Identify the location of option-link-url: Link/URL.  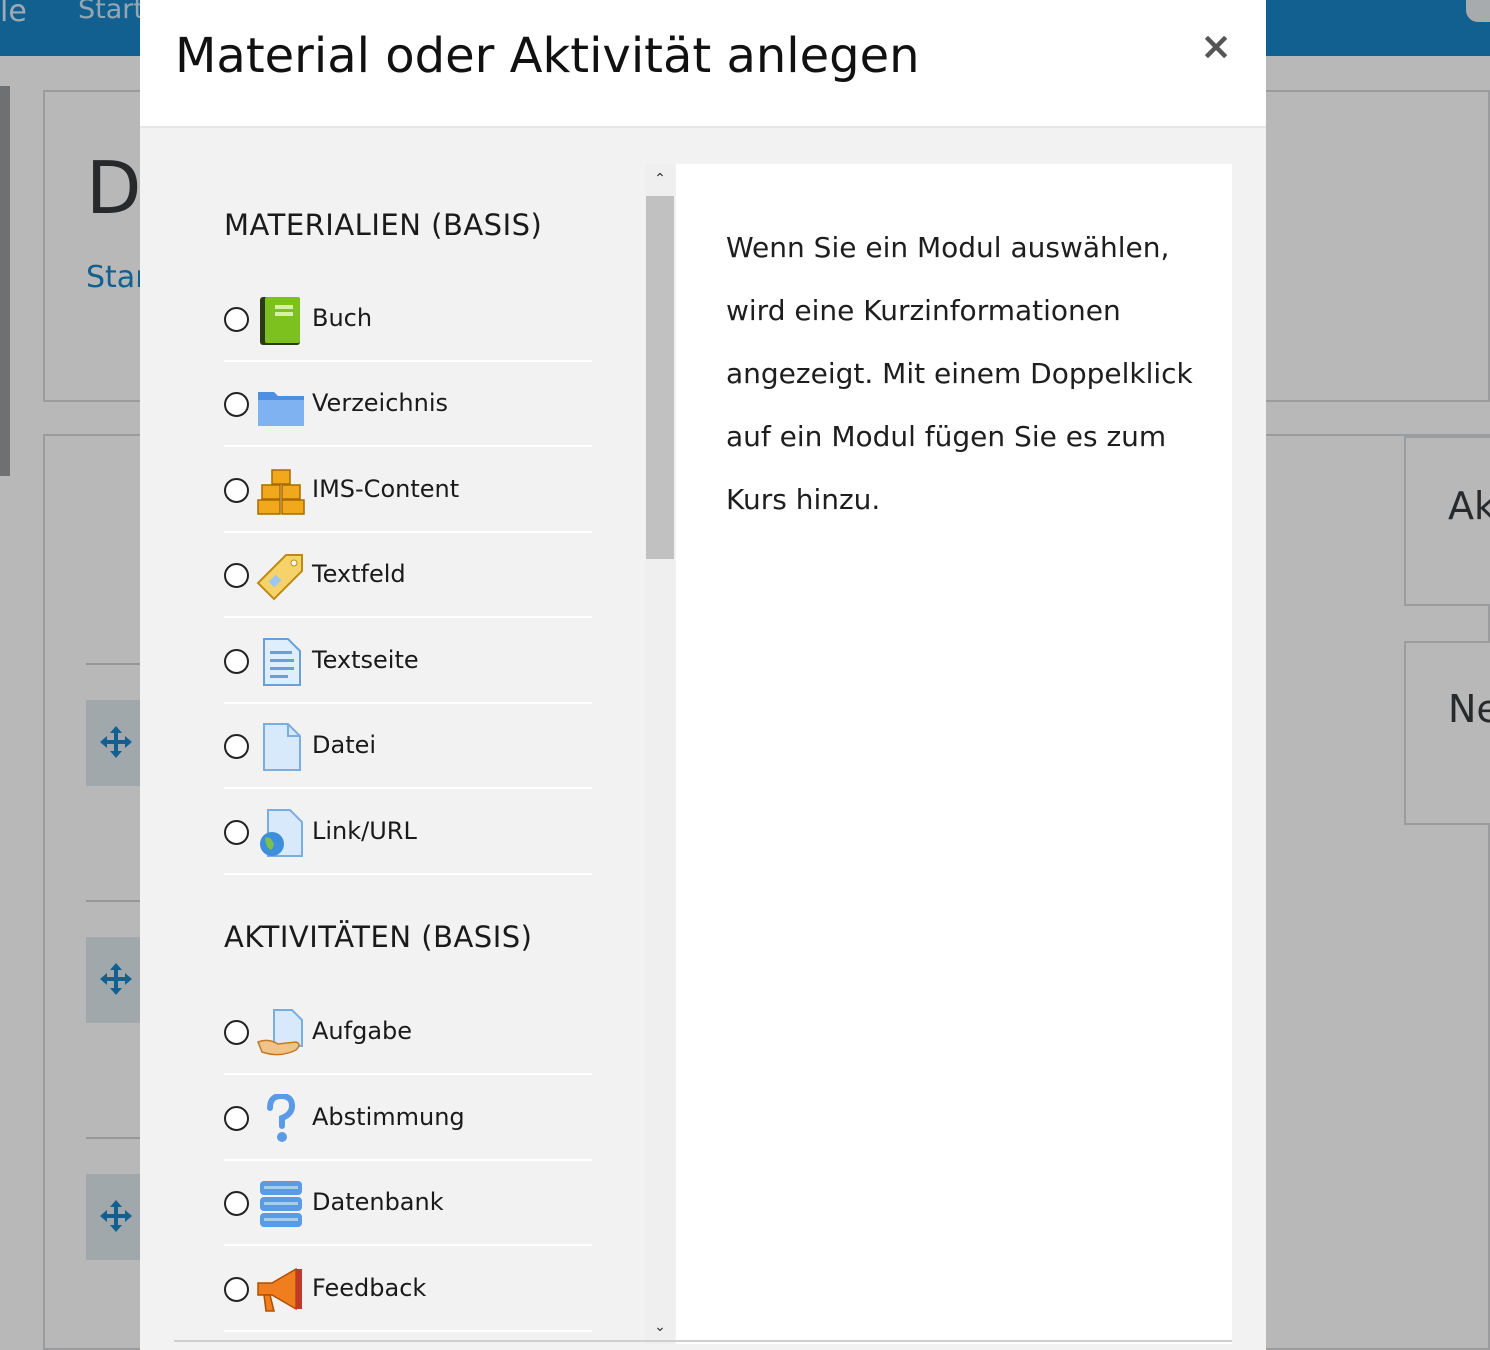
(408, 832).